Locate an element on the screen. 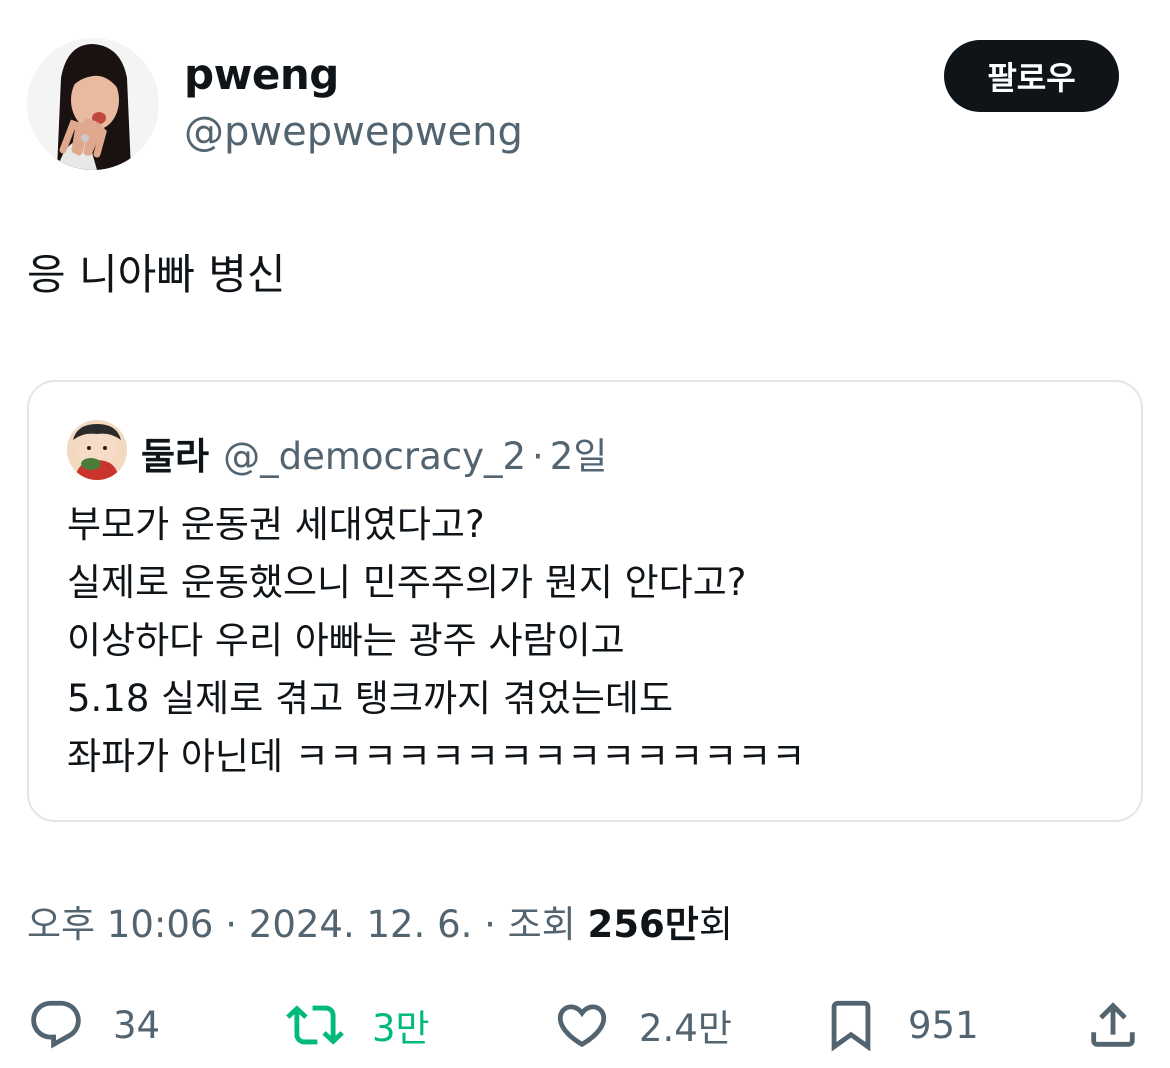 This screenshot has height=1068, width=1170. share-button is located at coordinates (1113, 1025).